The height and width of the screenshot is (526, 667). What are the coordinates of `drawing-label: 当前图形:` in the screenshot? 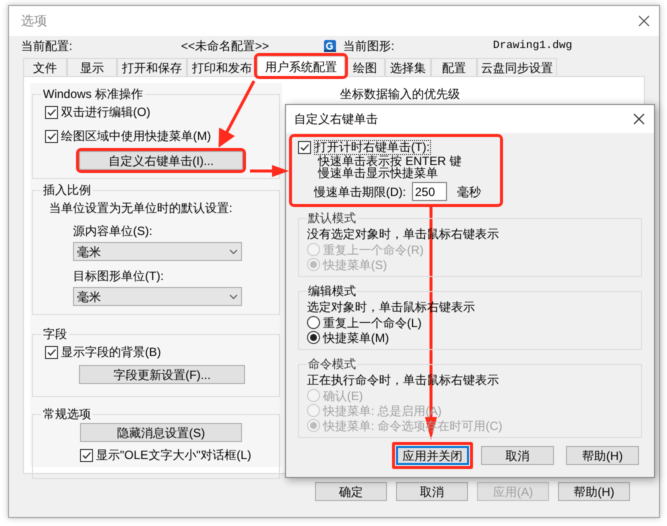 It's located at (369, 46).